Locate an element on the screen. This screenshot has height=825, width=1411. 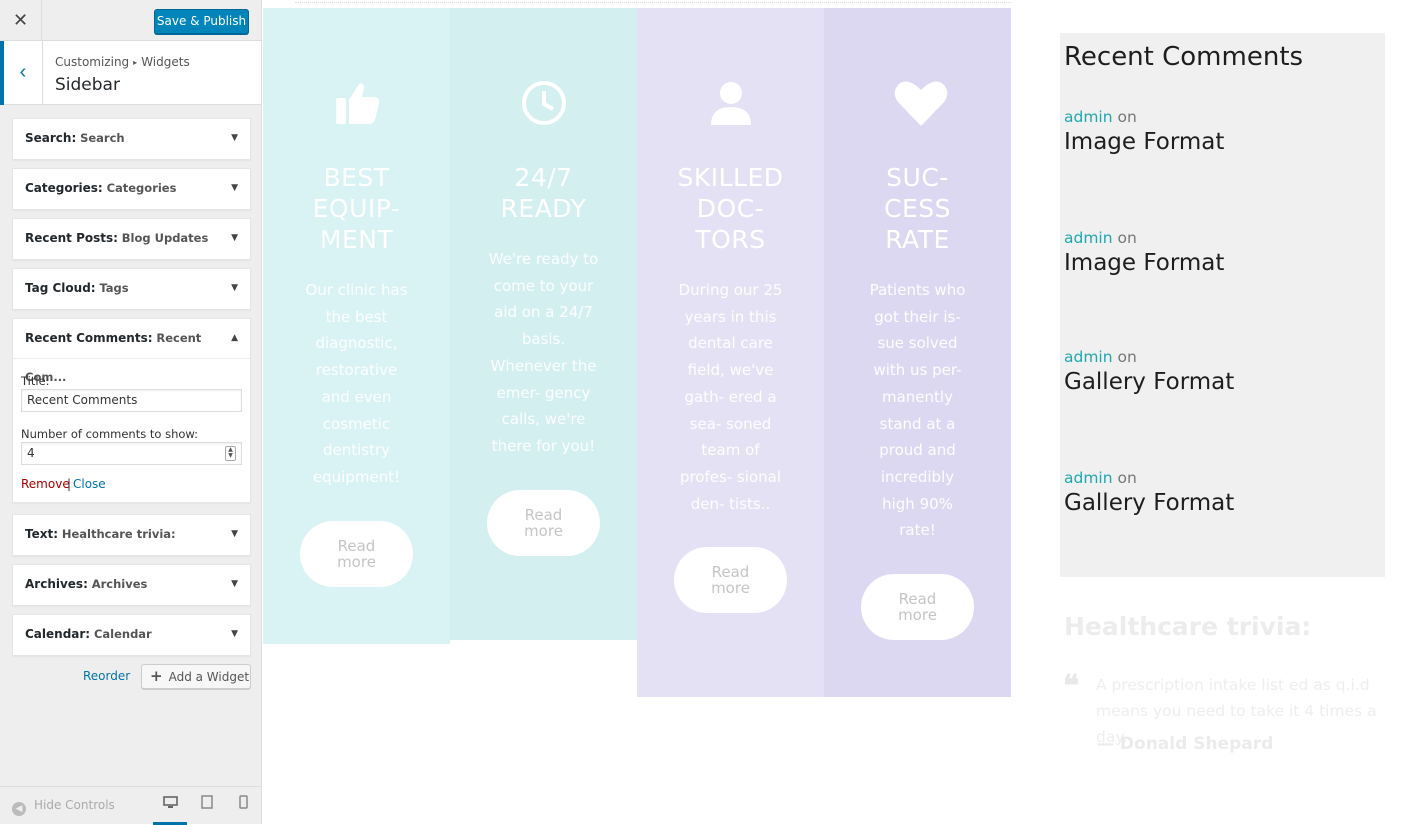
widget-header: Recent Posts: Blog Updates ▼ is located at coordinates (131, 239).